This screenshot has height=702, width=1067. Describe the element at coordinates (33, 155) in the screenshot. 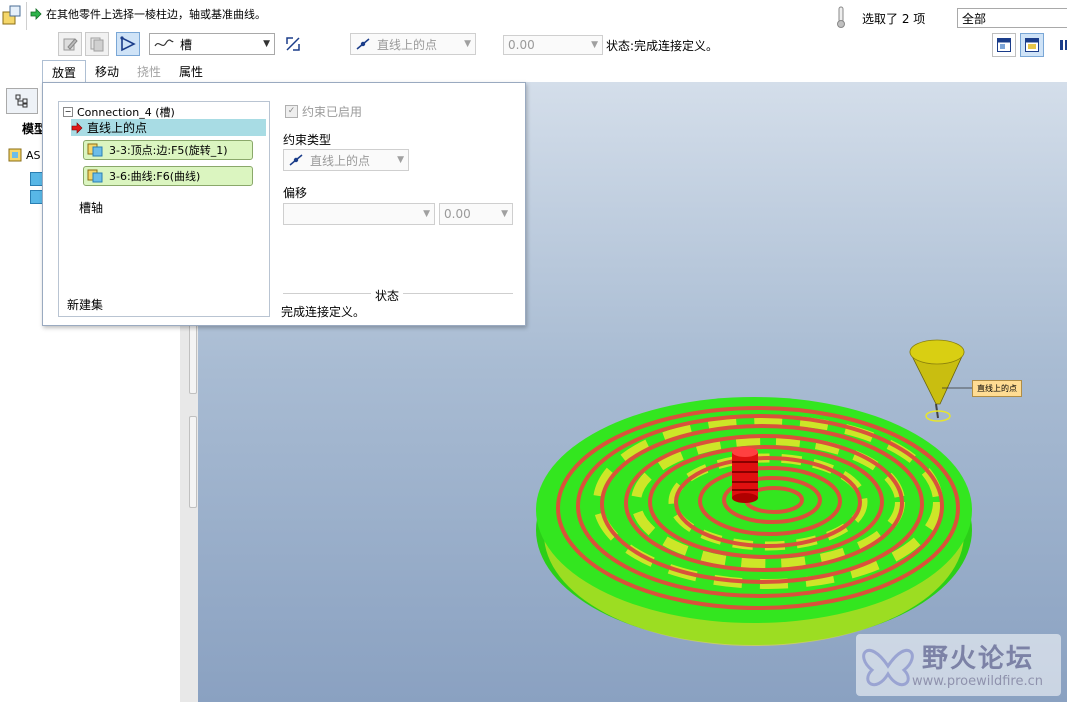

I see `tree-root-label: AS` at that location.